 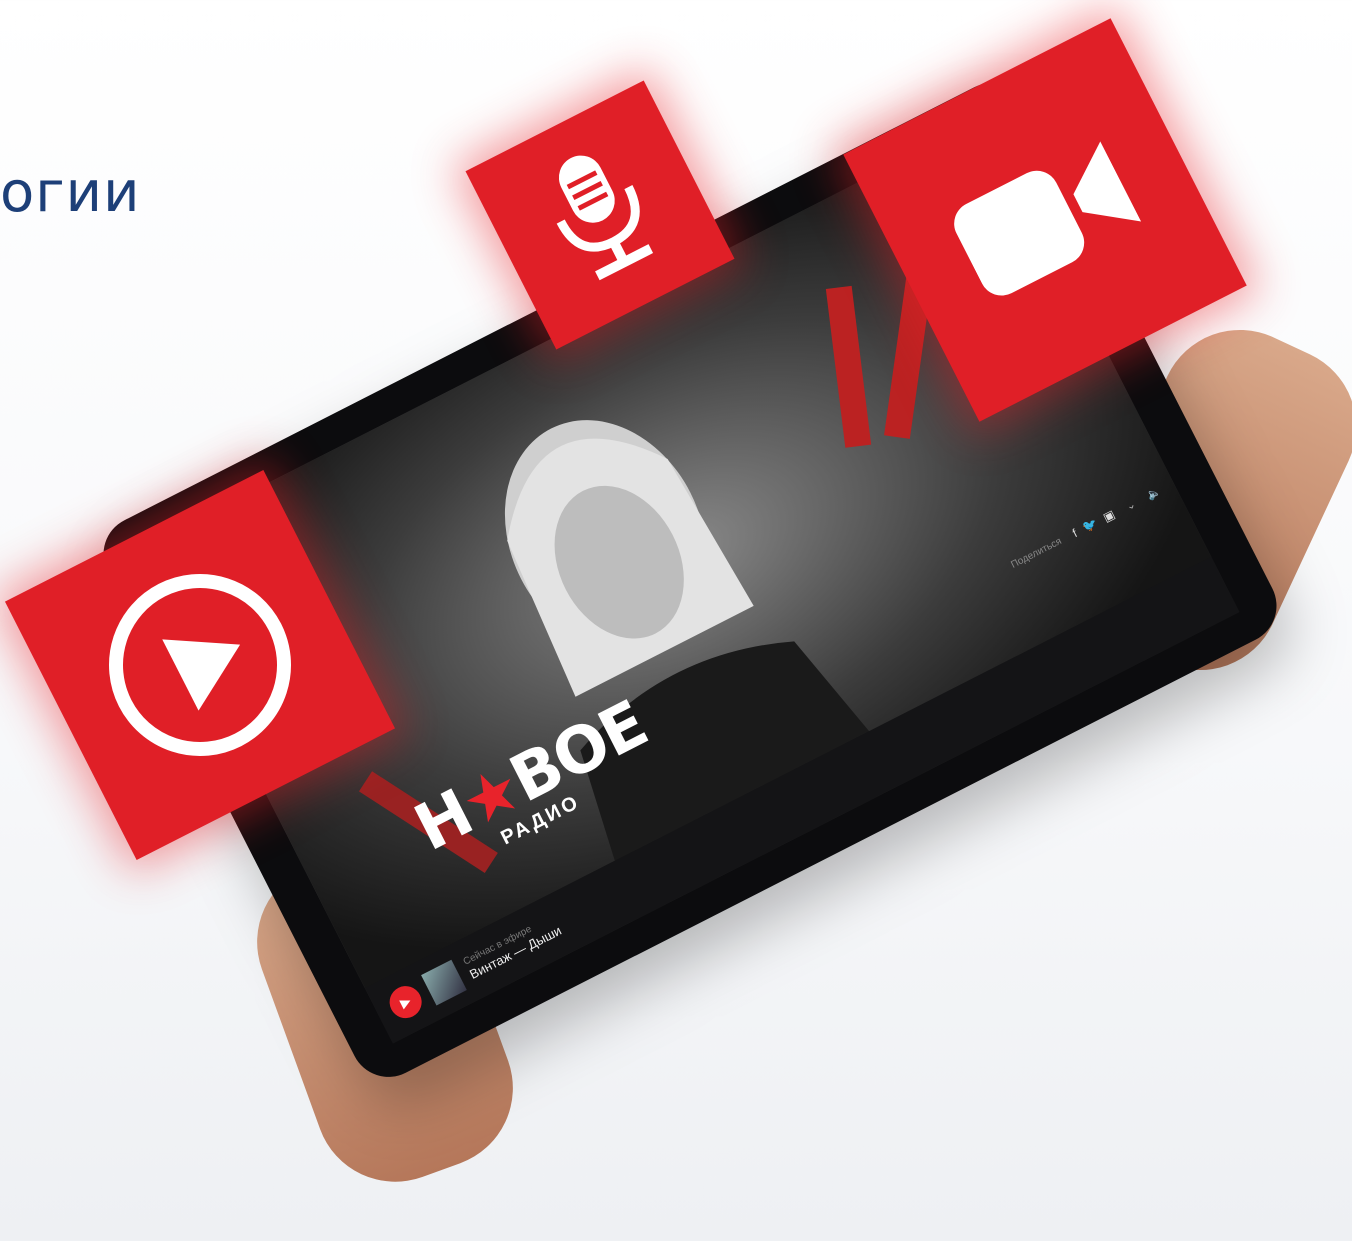 I want to click on headline: огии, so click(x=70, y=192).